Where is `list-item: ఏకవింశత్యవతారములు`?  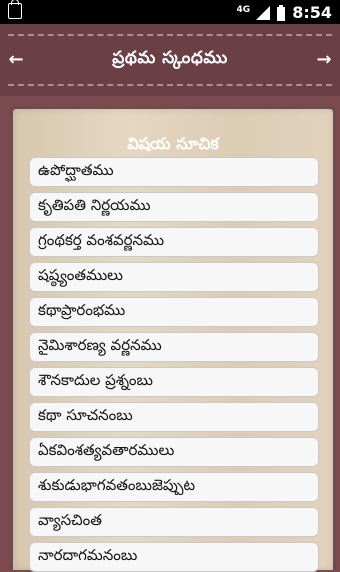 list-item: ఏకవింశత్యవతారములు is located at coordinates (174, 452).